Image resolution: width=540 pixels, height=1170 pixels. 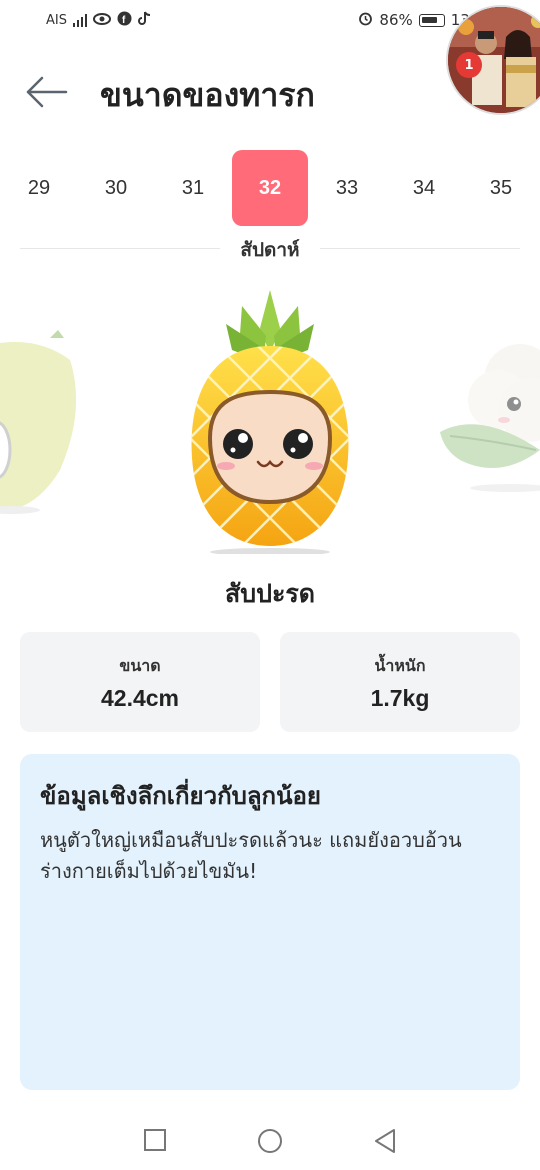 I want to click on back-button, so click(x=47, y=92).